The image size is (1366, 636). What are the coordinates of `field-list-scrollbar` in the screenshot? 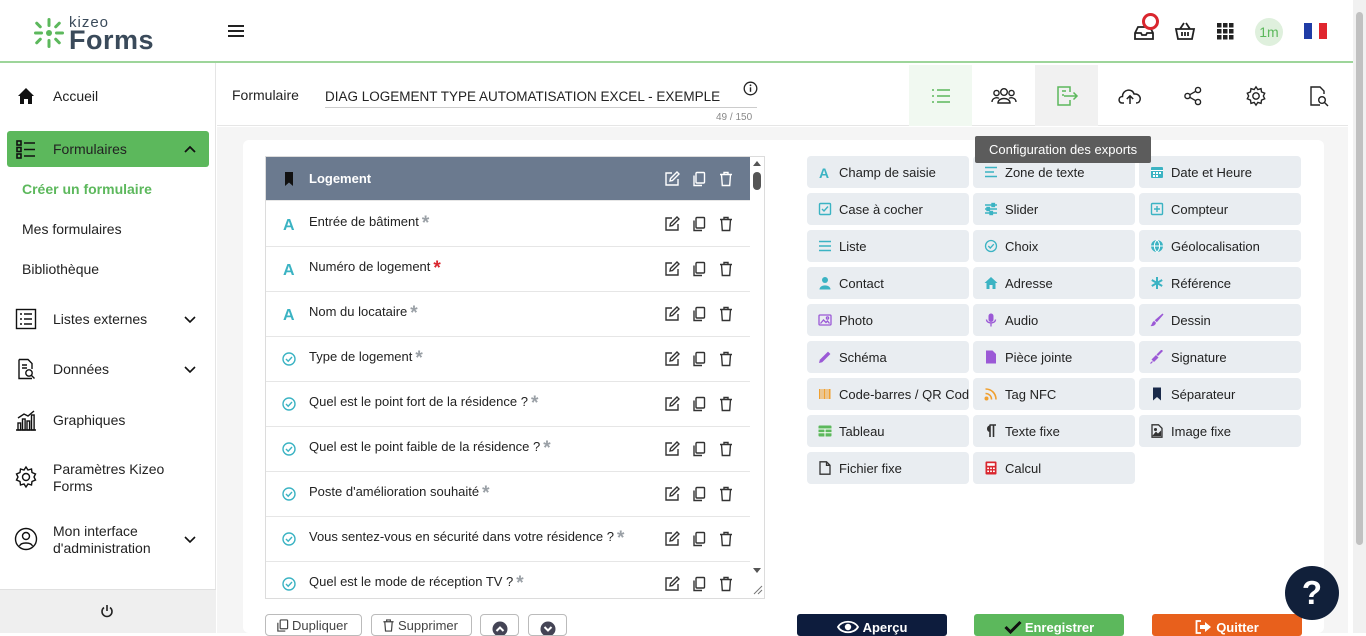 It's located at (757, 377).